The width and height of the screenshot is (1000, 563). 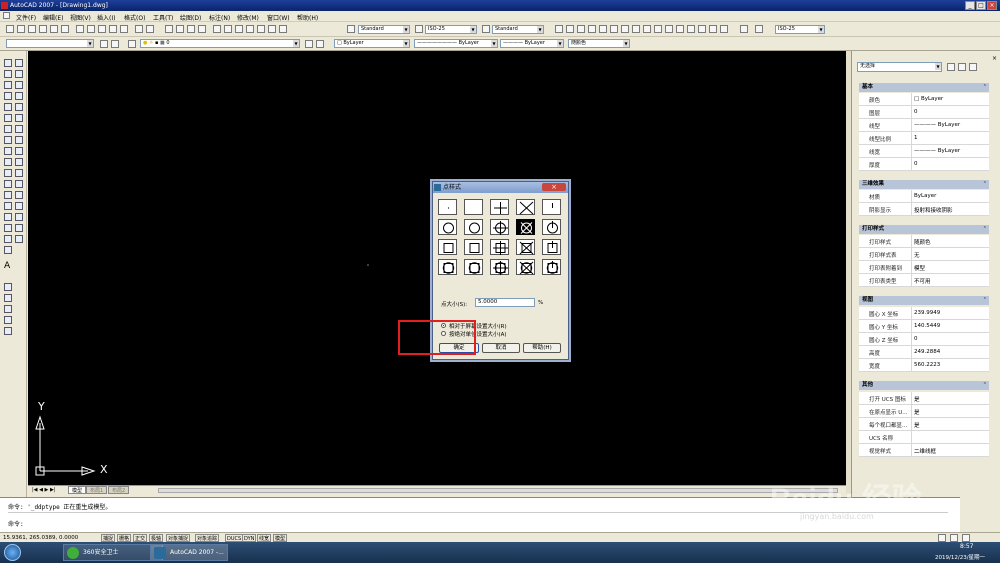 I want to click on point-style-cross, so click(x=525, y=207).